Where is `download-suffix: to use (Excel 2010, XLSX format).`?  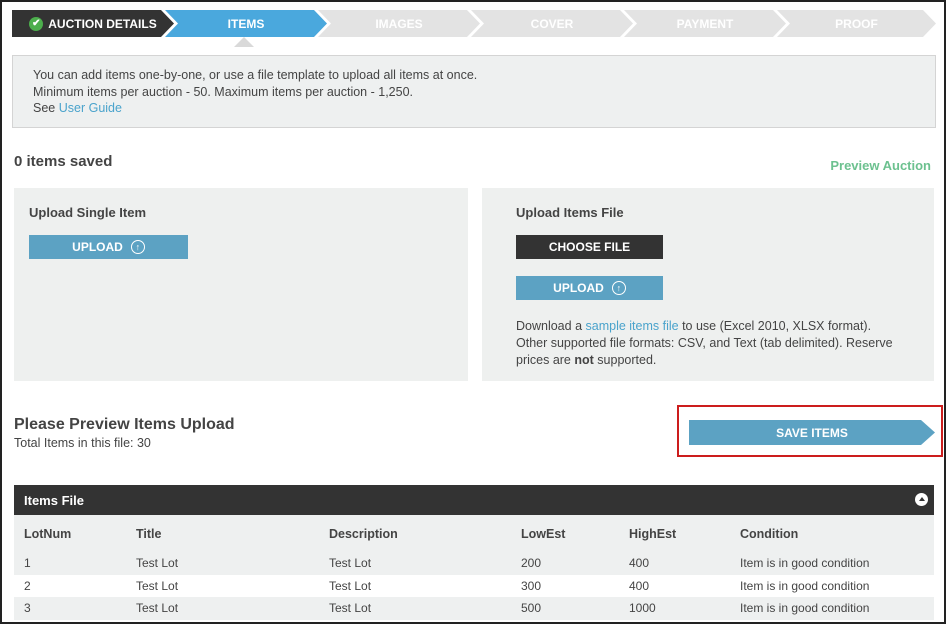
download-suffix: to use (Excel 2010, XLSX format). is located at coordinates (777, 326).